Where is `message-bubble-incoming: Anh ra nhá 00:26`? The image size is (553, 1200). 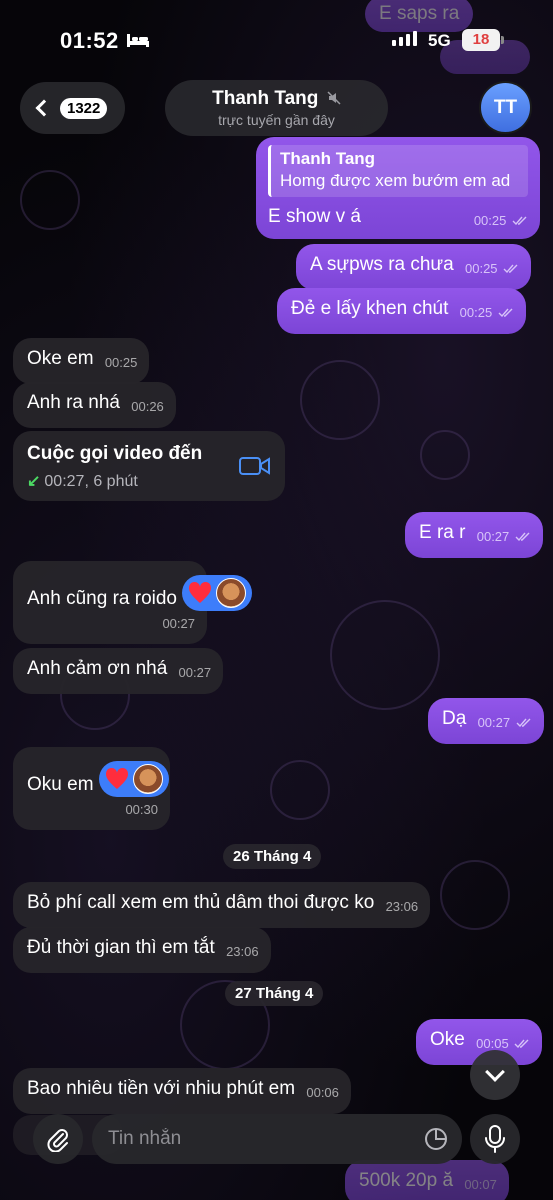 message-bubble-incoming: Anh ra nhá 00:26 is located at coordinates (94, 405).